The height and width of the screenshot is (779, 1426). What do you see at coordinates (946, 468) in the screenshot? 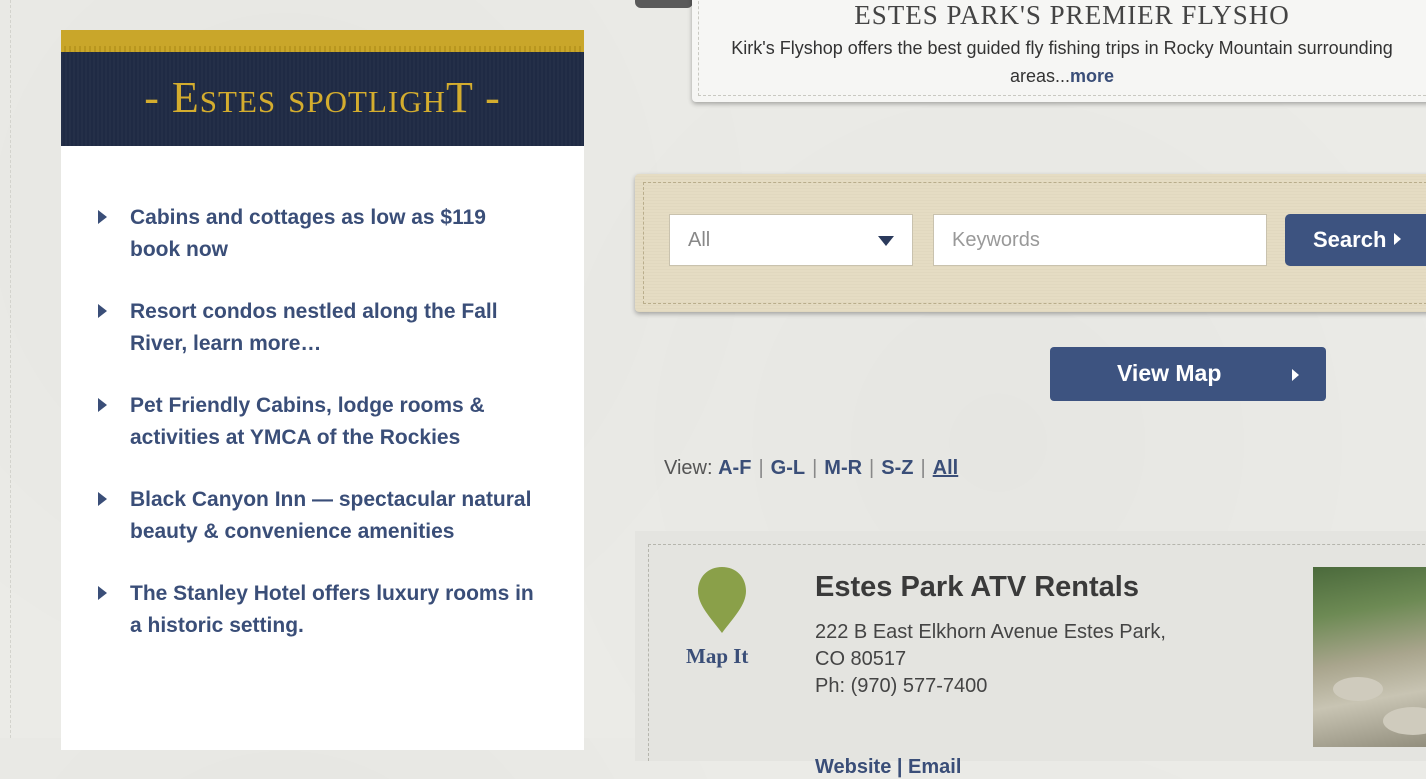
I see `filter-all: All` at bounding box center [946, 468].